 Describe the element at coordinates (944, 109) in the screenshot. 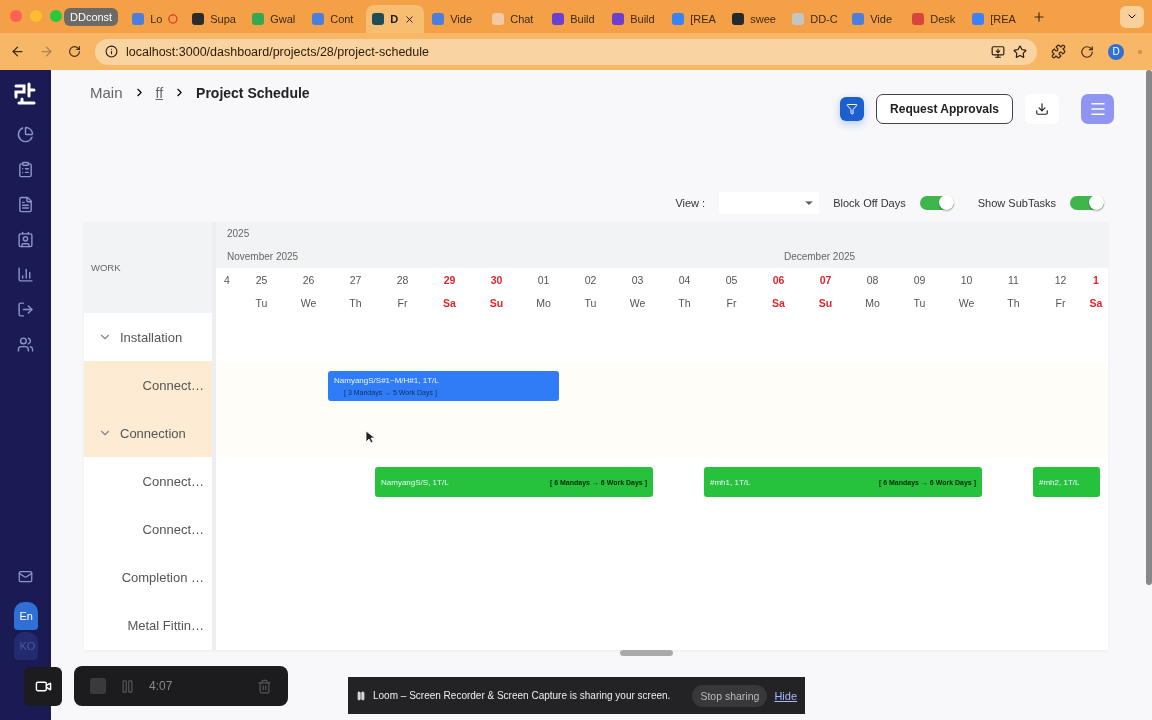

I see `request-approvals-button: Request Approvals` at that location.